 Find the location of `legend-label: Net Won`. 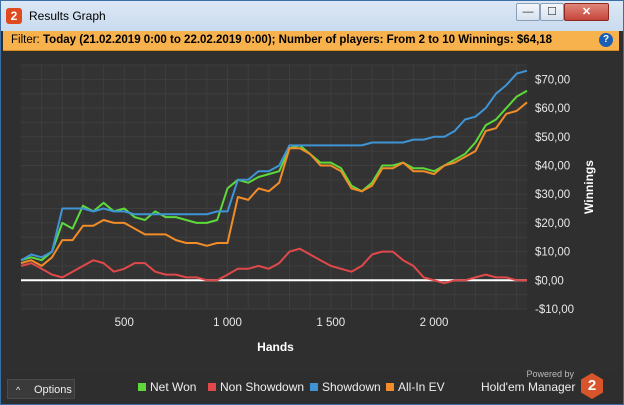

legend-label: Net Won is located at coordinates (173, 387).